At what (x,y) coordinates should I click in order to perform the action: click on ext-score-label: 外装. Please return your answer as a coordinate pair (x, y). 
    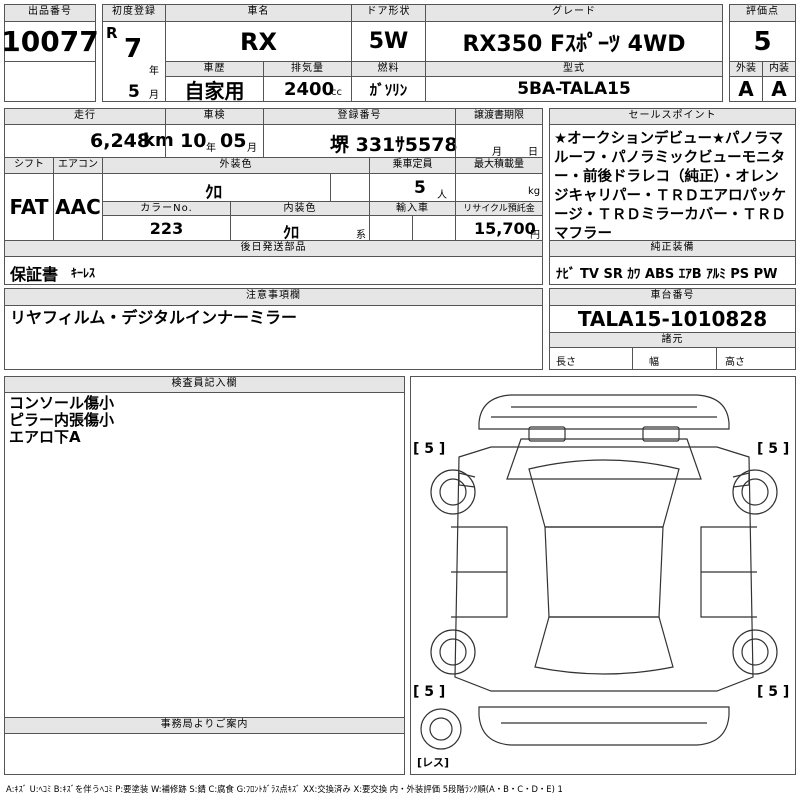
    Looking at the image, I should click on (746, 69).